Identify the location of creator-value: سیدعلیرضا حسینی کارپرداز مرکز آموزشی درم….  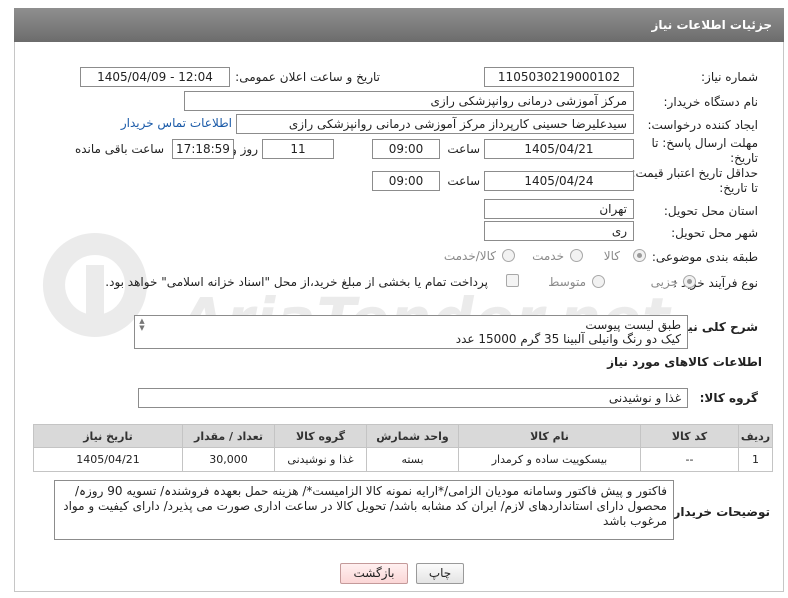
(435, 124).